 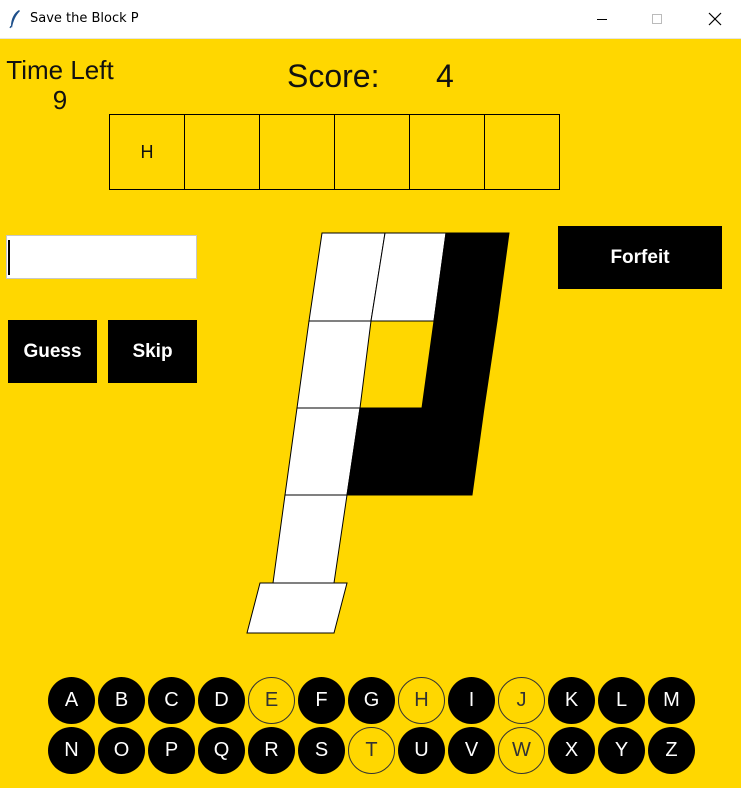 I want to click on key-t: T, so click(x=371, y=750).